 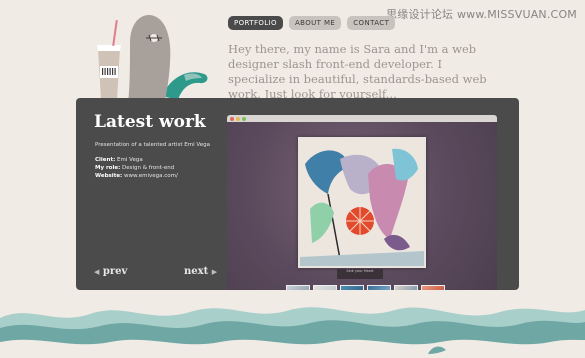 I want to click on chevron-left-icon: ◀, so click(x=97, y=271).